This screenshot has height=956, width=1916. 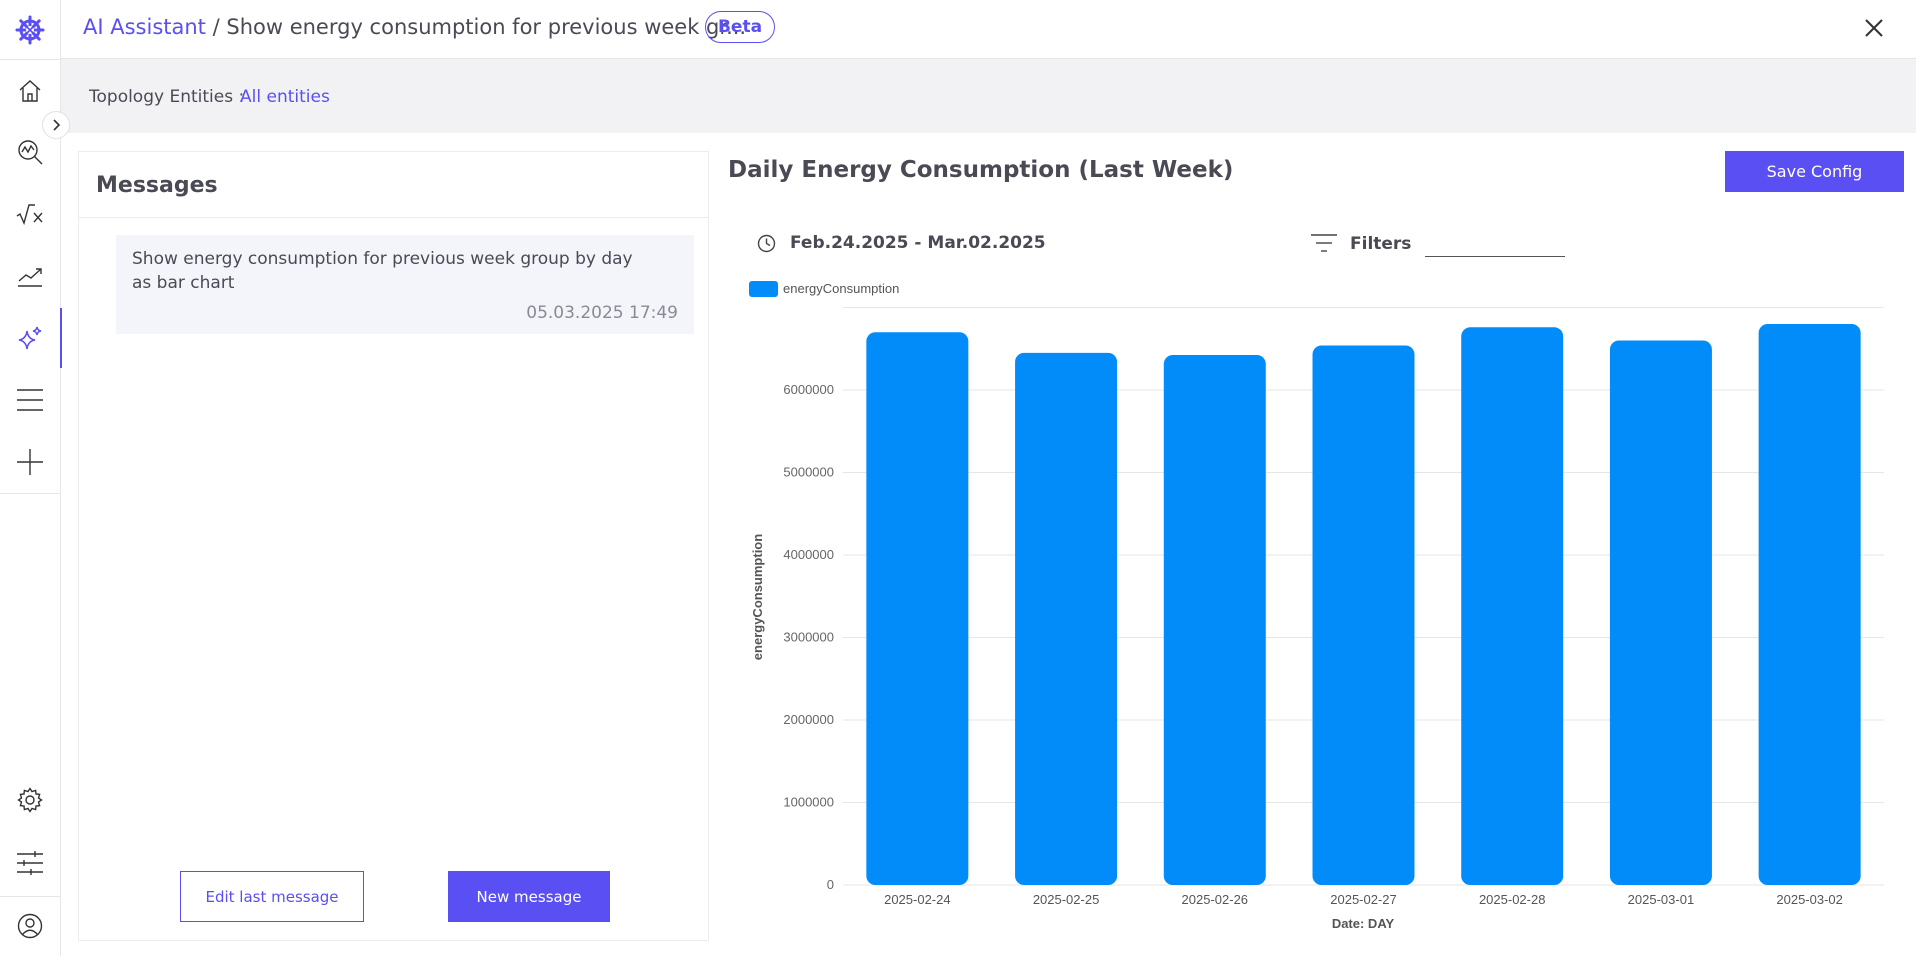 What do you see at coordinates (1809, 899) in the screenshot?
I see `x-tick-label: 2025-03-02` at bounding box center [1809, 899].